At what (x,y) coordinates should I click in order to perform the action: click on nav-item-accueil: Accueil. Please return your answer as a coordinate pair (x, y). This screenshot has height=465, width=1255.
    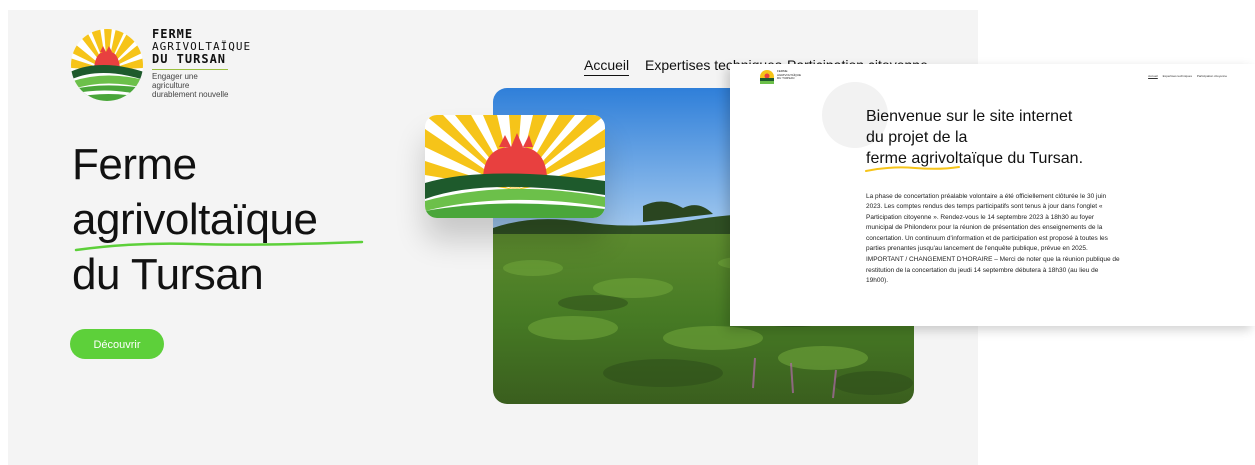
    Looking at the image, I should click on (607, 66).